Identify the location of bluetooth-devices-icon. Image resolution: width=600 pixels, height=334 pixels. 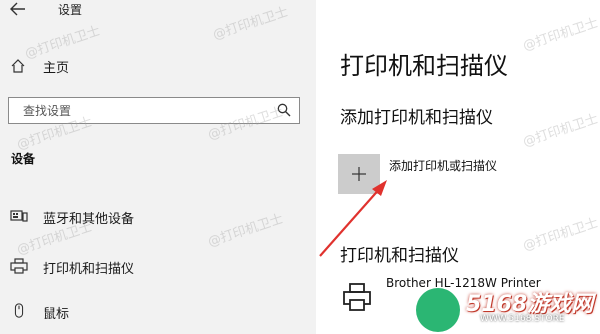
(19, 216).